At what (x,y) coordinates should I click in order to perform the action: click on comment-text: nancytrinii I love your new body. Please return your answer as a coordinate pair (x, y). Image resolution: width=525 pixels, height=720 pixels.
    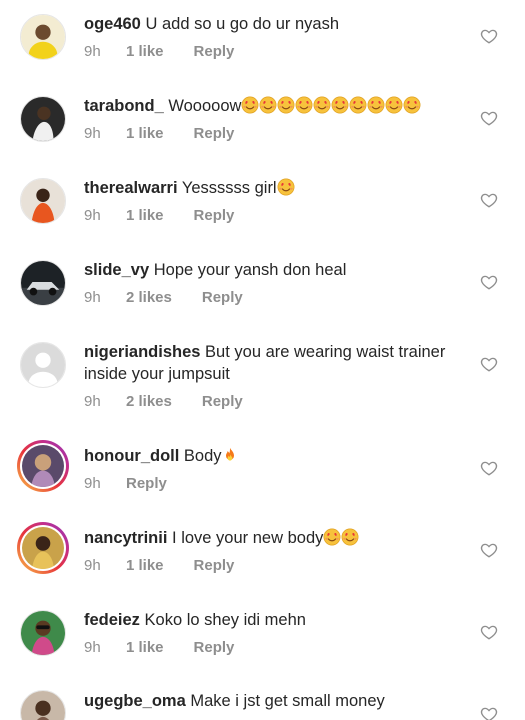
    Looking at the image, I should click on (274, 539).